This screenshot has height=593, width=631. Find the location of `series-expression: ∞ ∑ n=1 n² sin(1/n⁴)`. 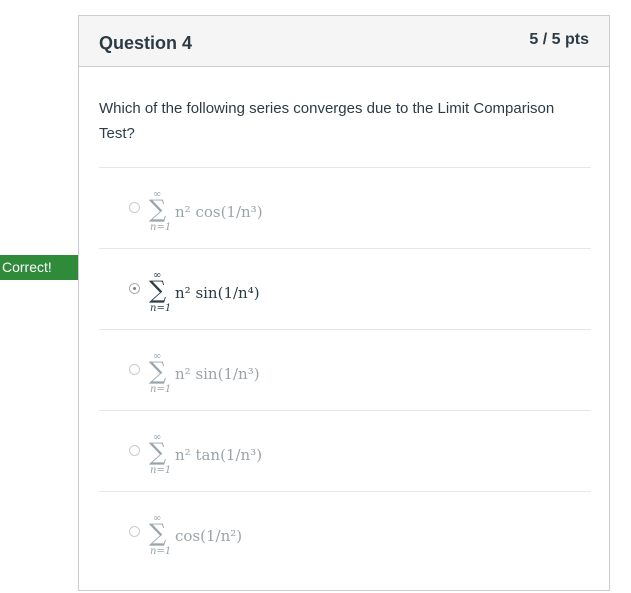

series-expression: ∞ ∑ n=1 n² sin(1/n⁴) is located at coordinates (249, 293).